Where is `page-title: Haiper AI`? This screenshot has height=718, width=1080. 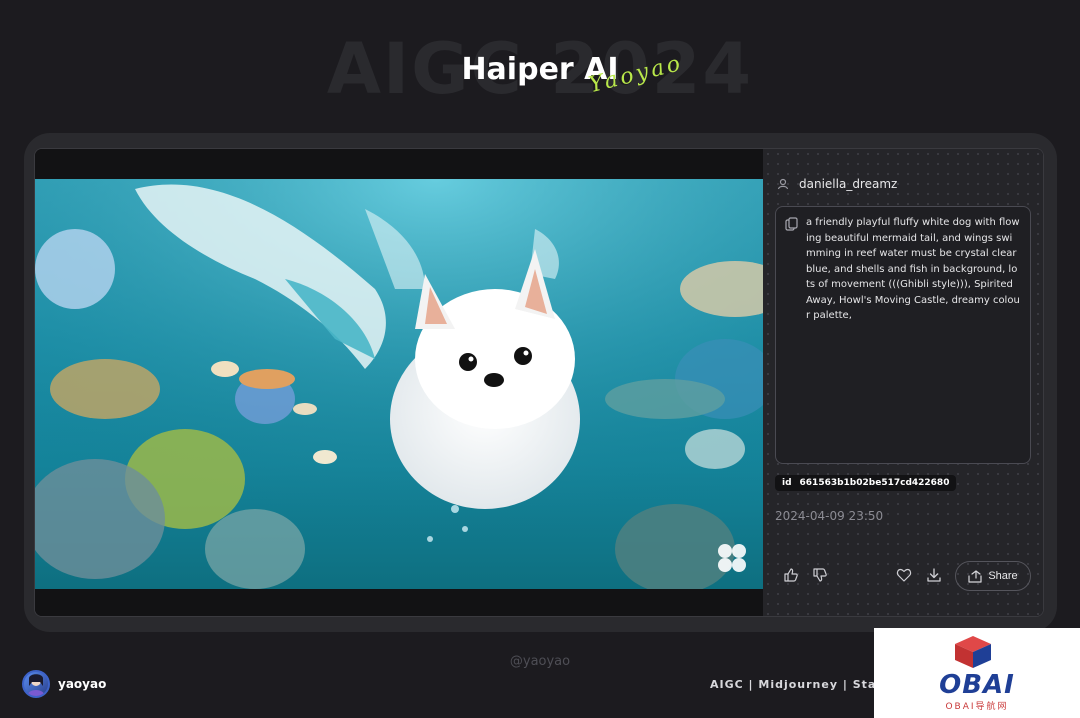
page-title: Haiper AI is located at coordinates (540, 69).